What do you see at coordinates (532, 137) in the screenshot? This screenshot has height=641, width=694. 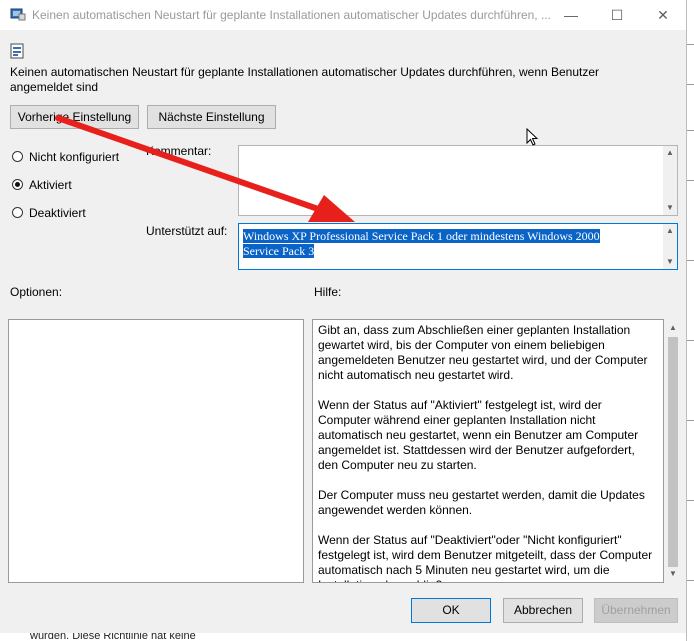 I see `mouse-cursor-icon` at bounding box center [532, 137].